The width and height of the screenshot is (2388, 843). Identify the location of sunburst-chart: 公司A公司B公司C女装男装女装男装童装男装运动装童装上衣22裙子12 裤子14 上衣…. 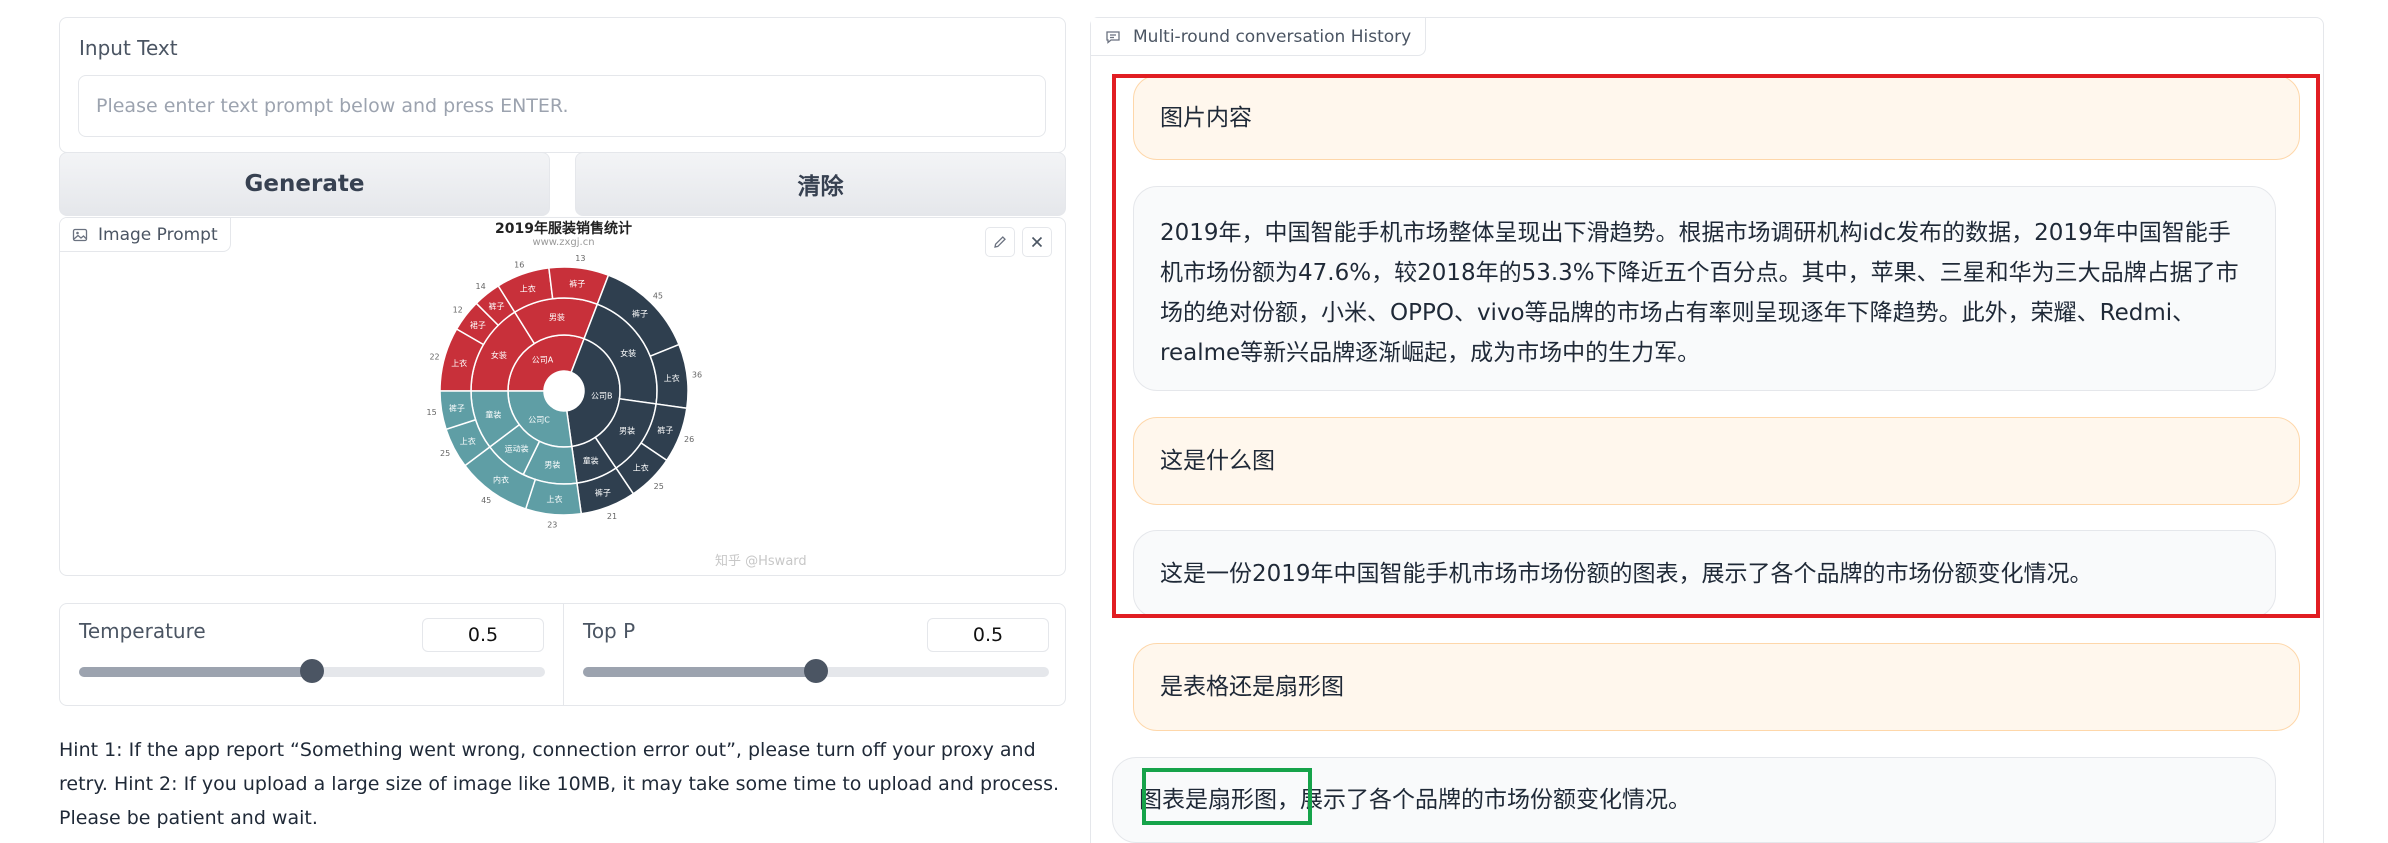
(565, 391).